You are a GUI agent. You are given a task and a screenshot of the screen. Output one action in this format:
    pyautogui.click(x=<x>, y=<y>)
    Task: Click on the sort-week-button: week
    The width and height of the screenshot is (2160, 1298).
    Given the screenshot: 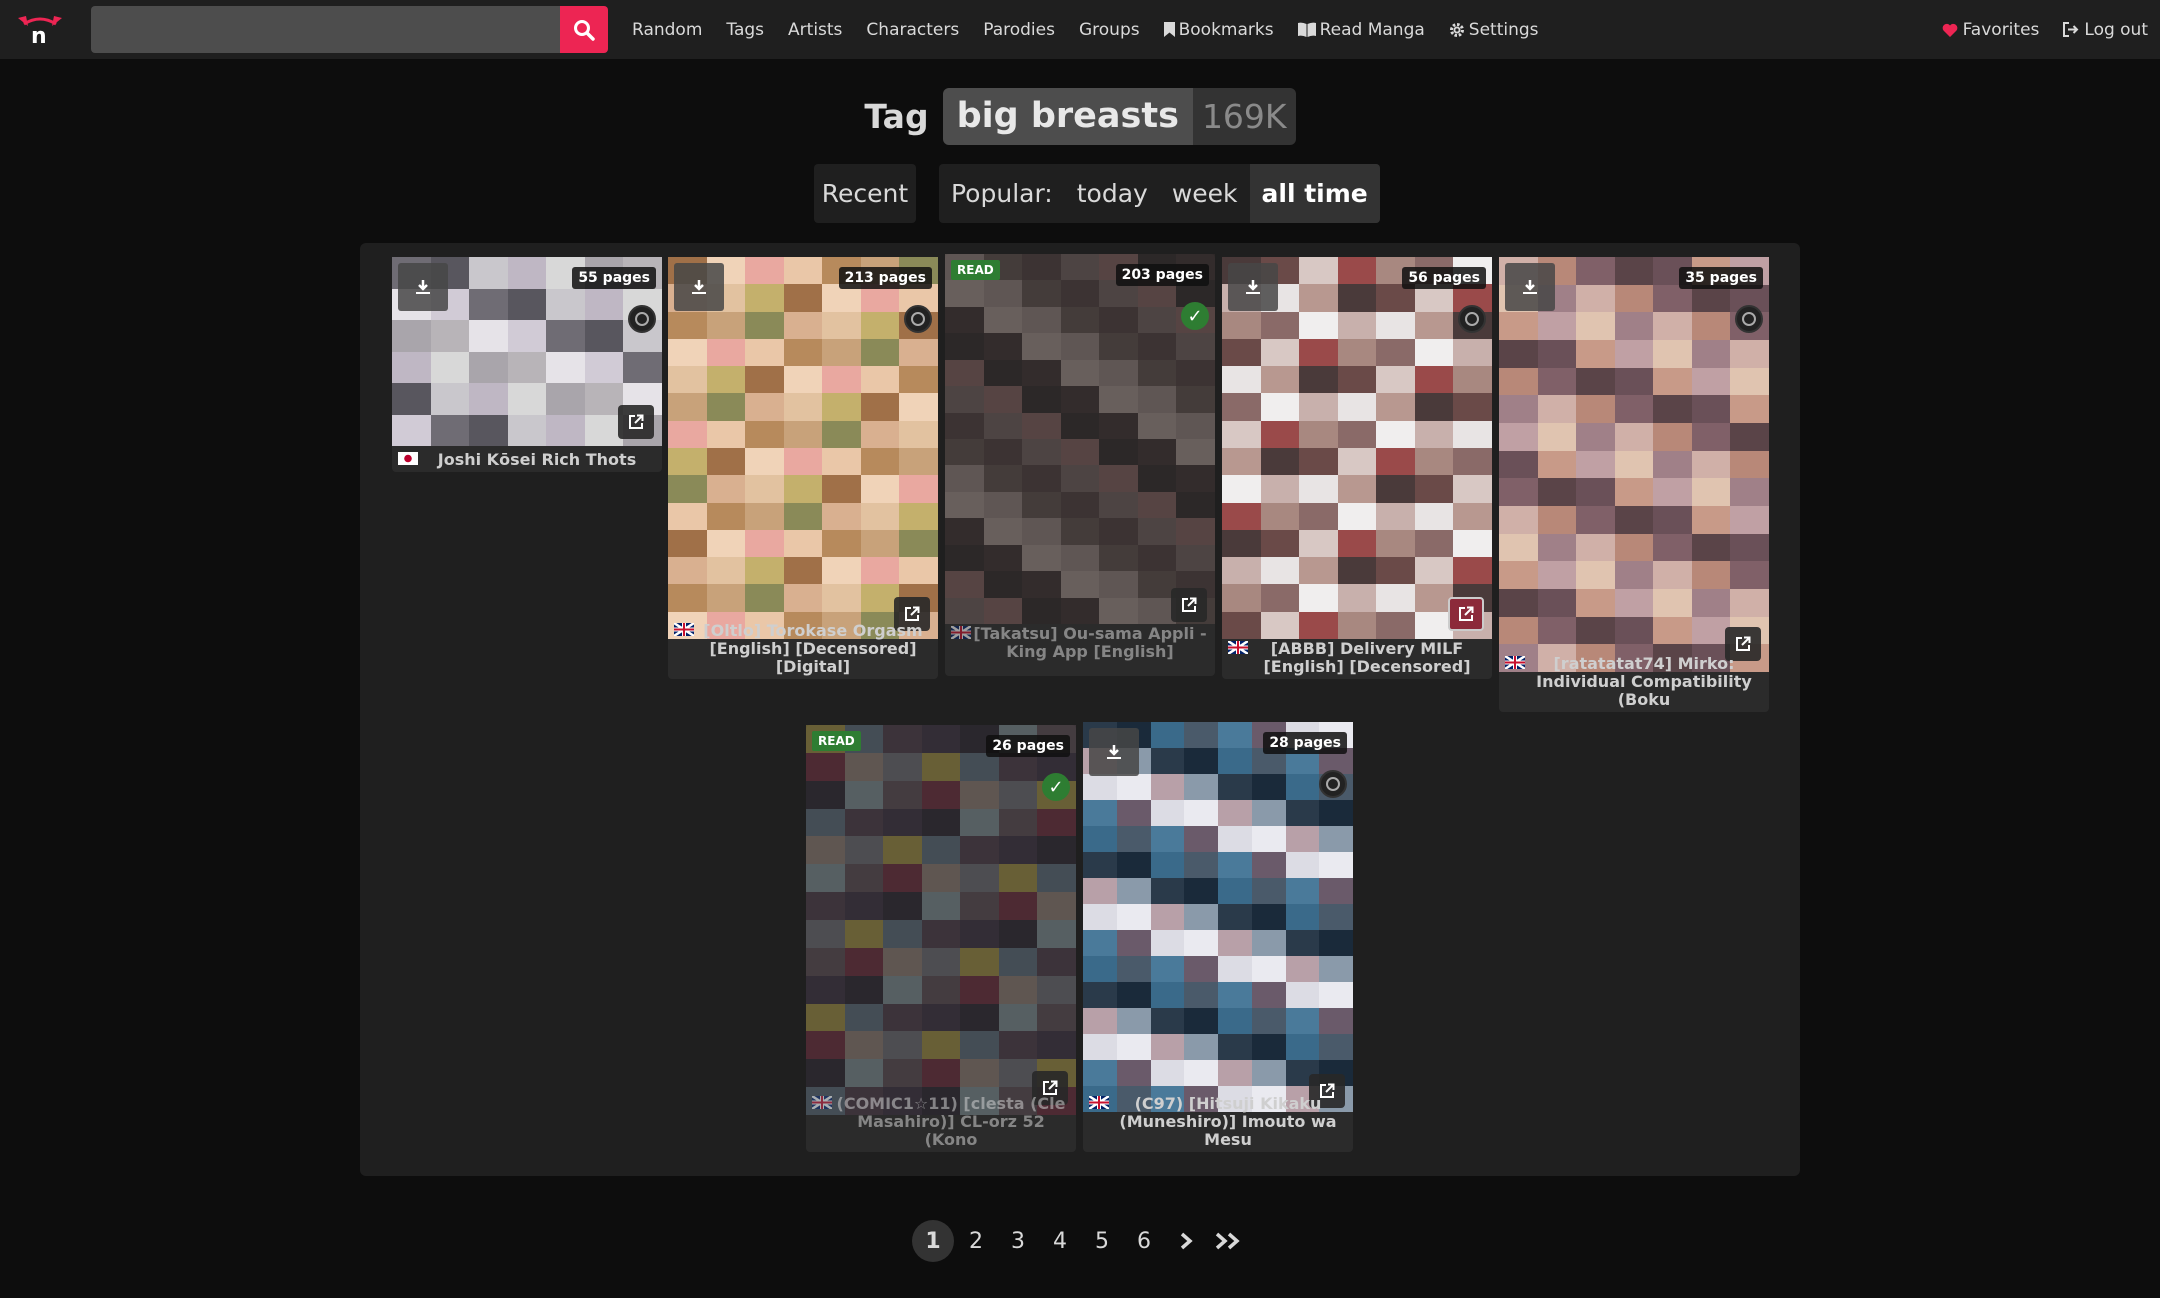 What is the action you would take?
    pyautogui.click(x=1205, y=193)
    